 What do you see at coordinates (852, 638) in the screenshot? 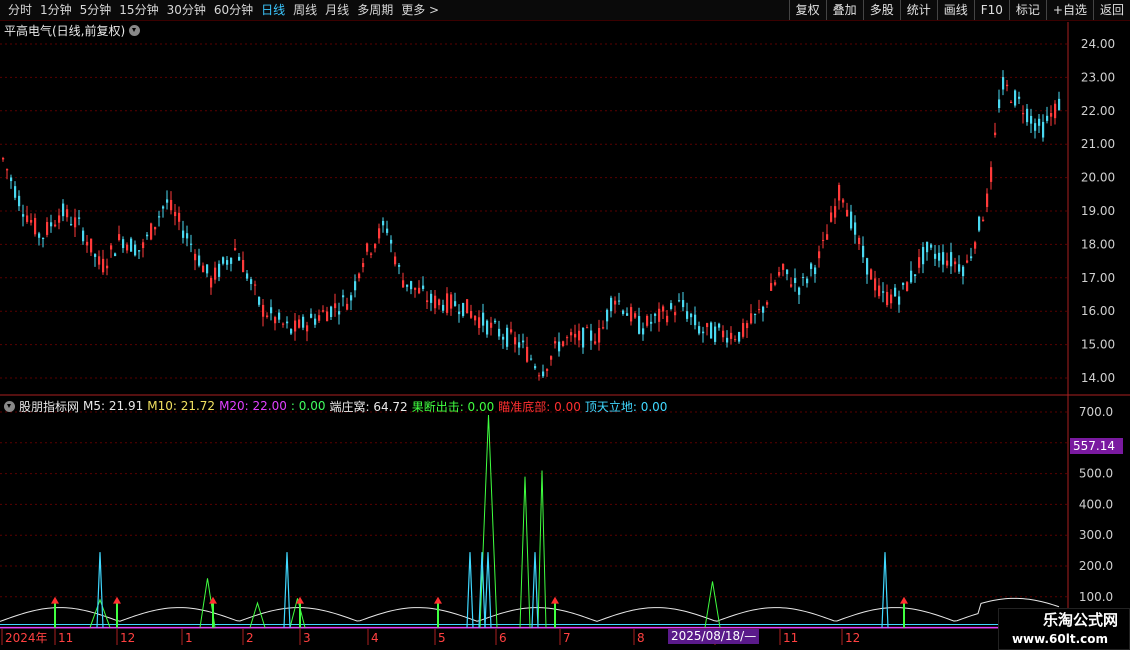
I see `x-tick-label: 12` at bounding box center [852, 638].